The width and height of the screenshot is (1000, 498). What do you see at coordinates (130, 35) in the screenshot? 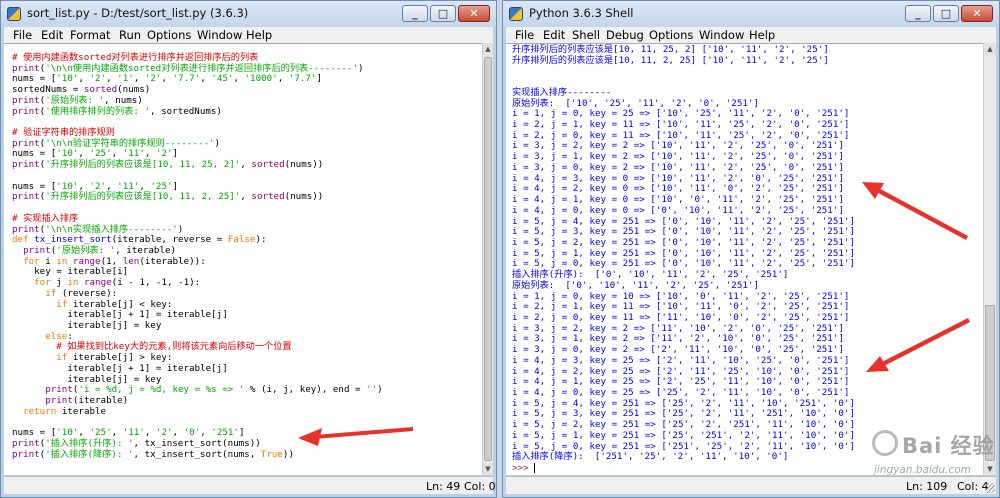
I see `menu-run: Run` at bounding box center [130, 35].